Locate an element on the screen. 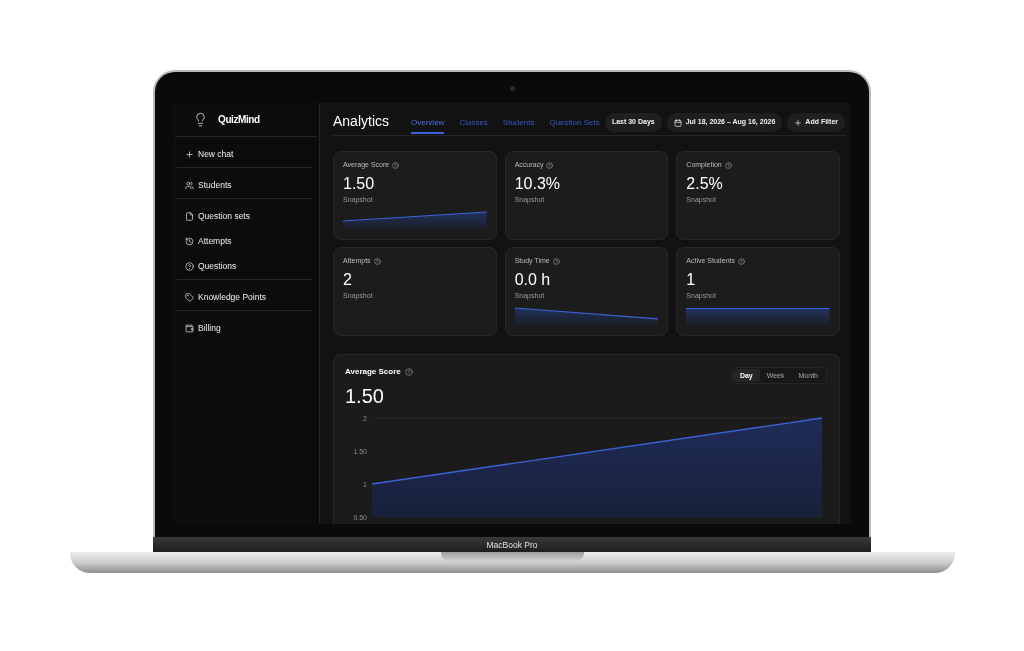 This screenshot has width=1024, height=651. card-value: 2 is located at coordinates (347, 280).